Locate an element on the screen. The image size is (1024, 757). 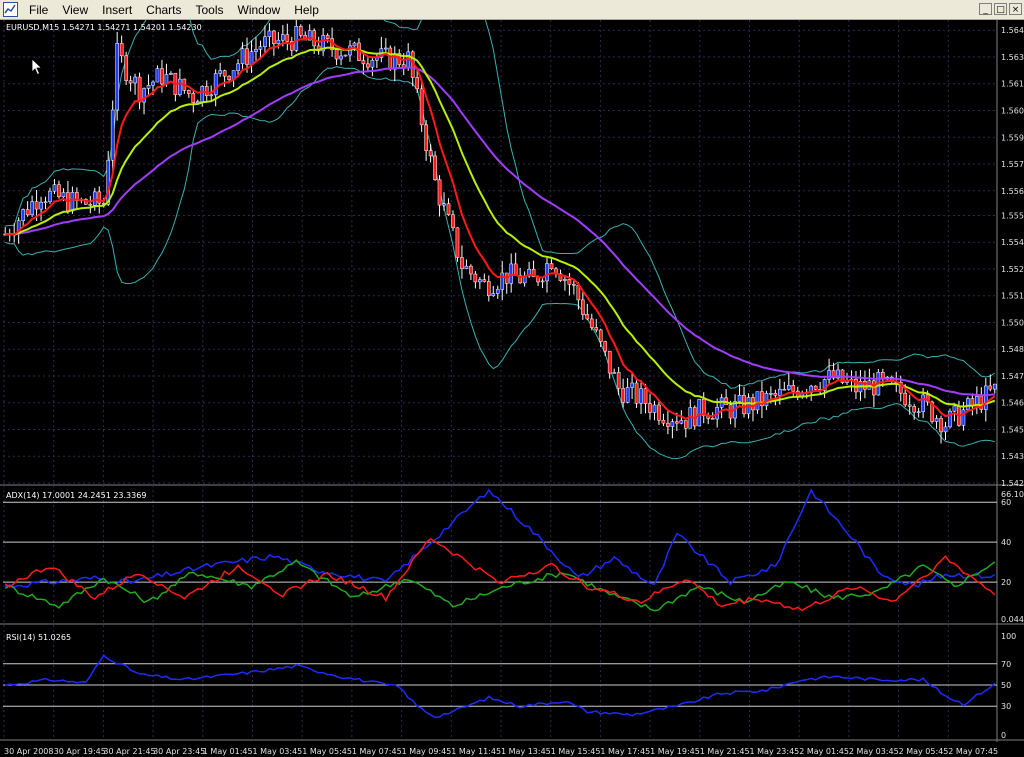
menu-tools: Tools is located at coordinates (210, 10).